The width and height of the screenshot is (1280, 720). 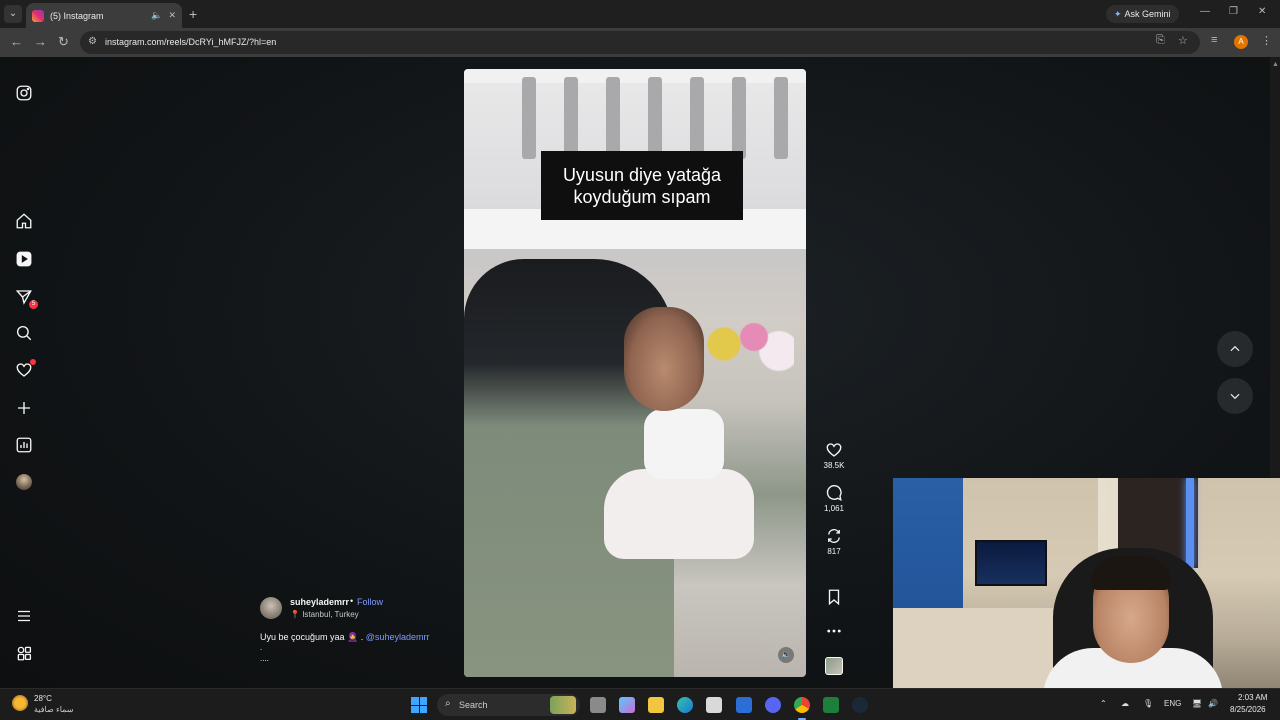 I want to click on microphone-icon: 🎙, so click(x=1148, y=703).